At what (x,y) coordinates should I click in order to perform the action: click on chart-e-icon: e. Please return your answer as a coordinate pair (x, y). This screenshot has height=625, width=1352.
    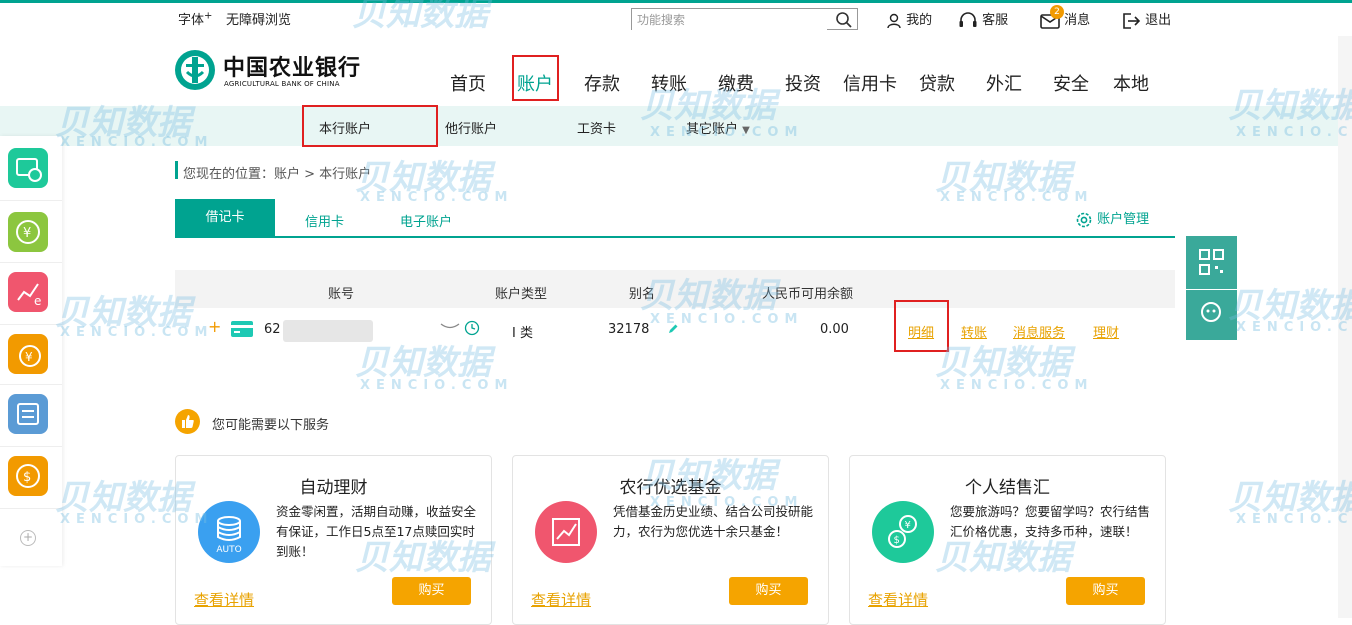
    Looking at the image, I should click on (28, 292).